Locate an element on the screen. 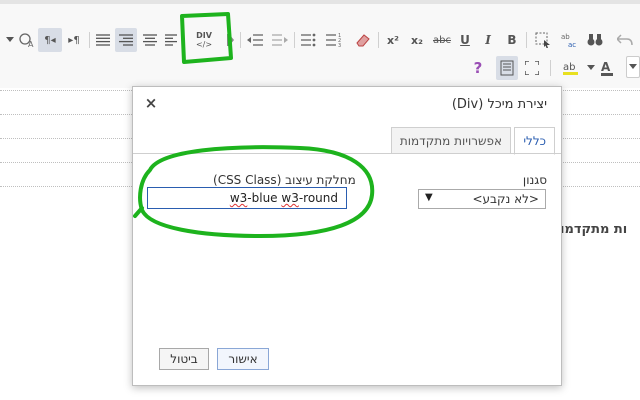 Image resolution: width=640 pixels, height=400 pixels. toolbar-row-2: ? ab A is located at coordinates (320, 68).